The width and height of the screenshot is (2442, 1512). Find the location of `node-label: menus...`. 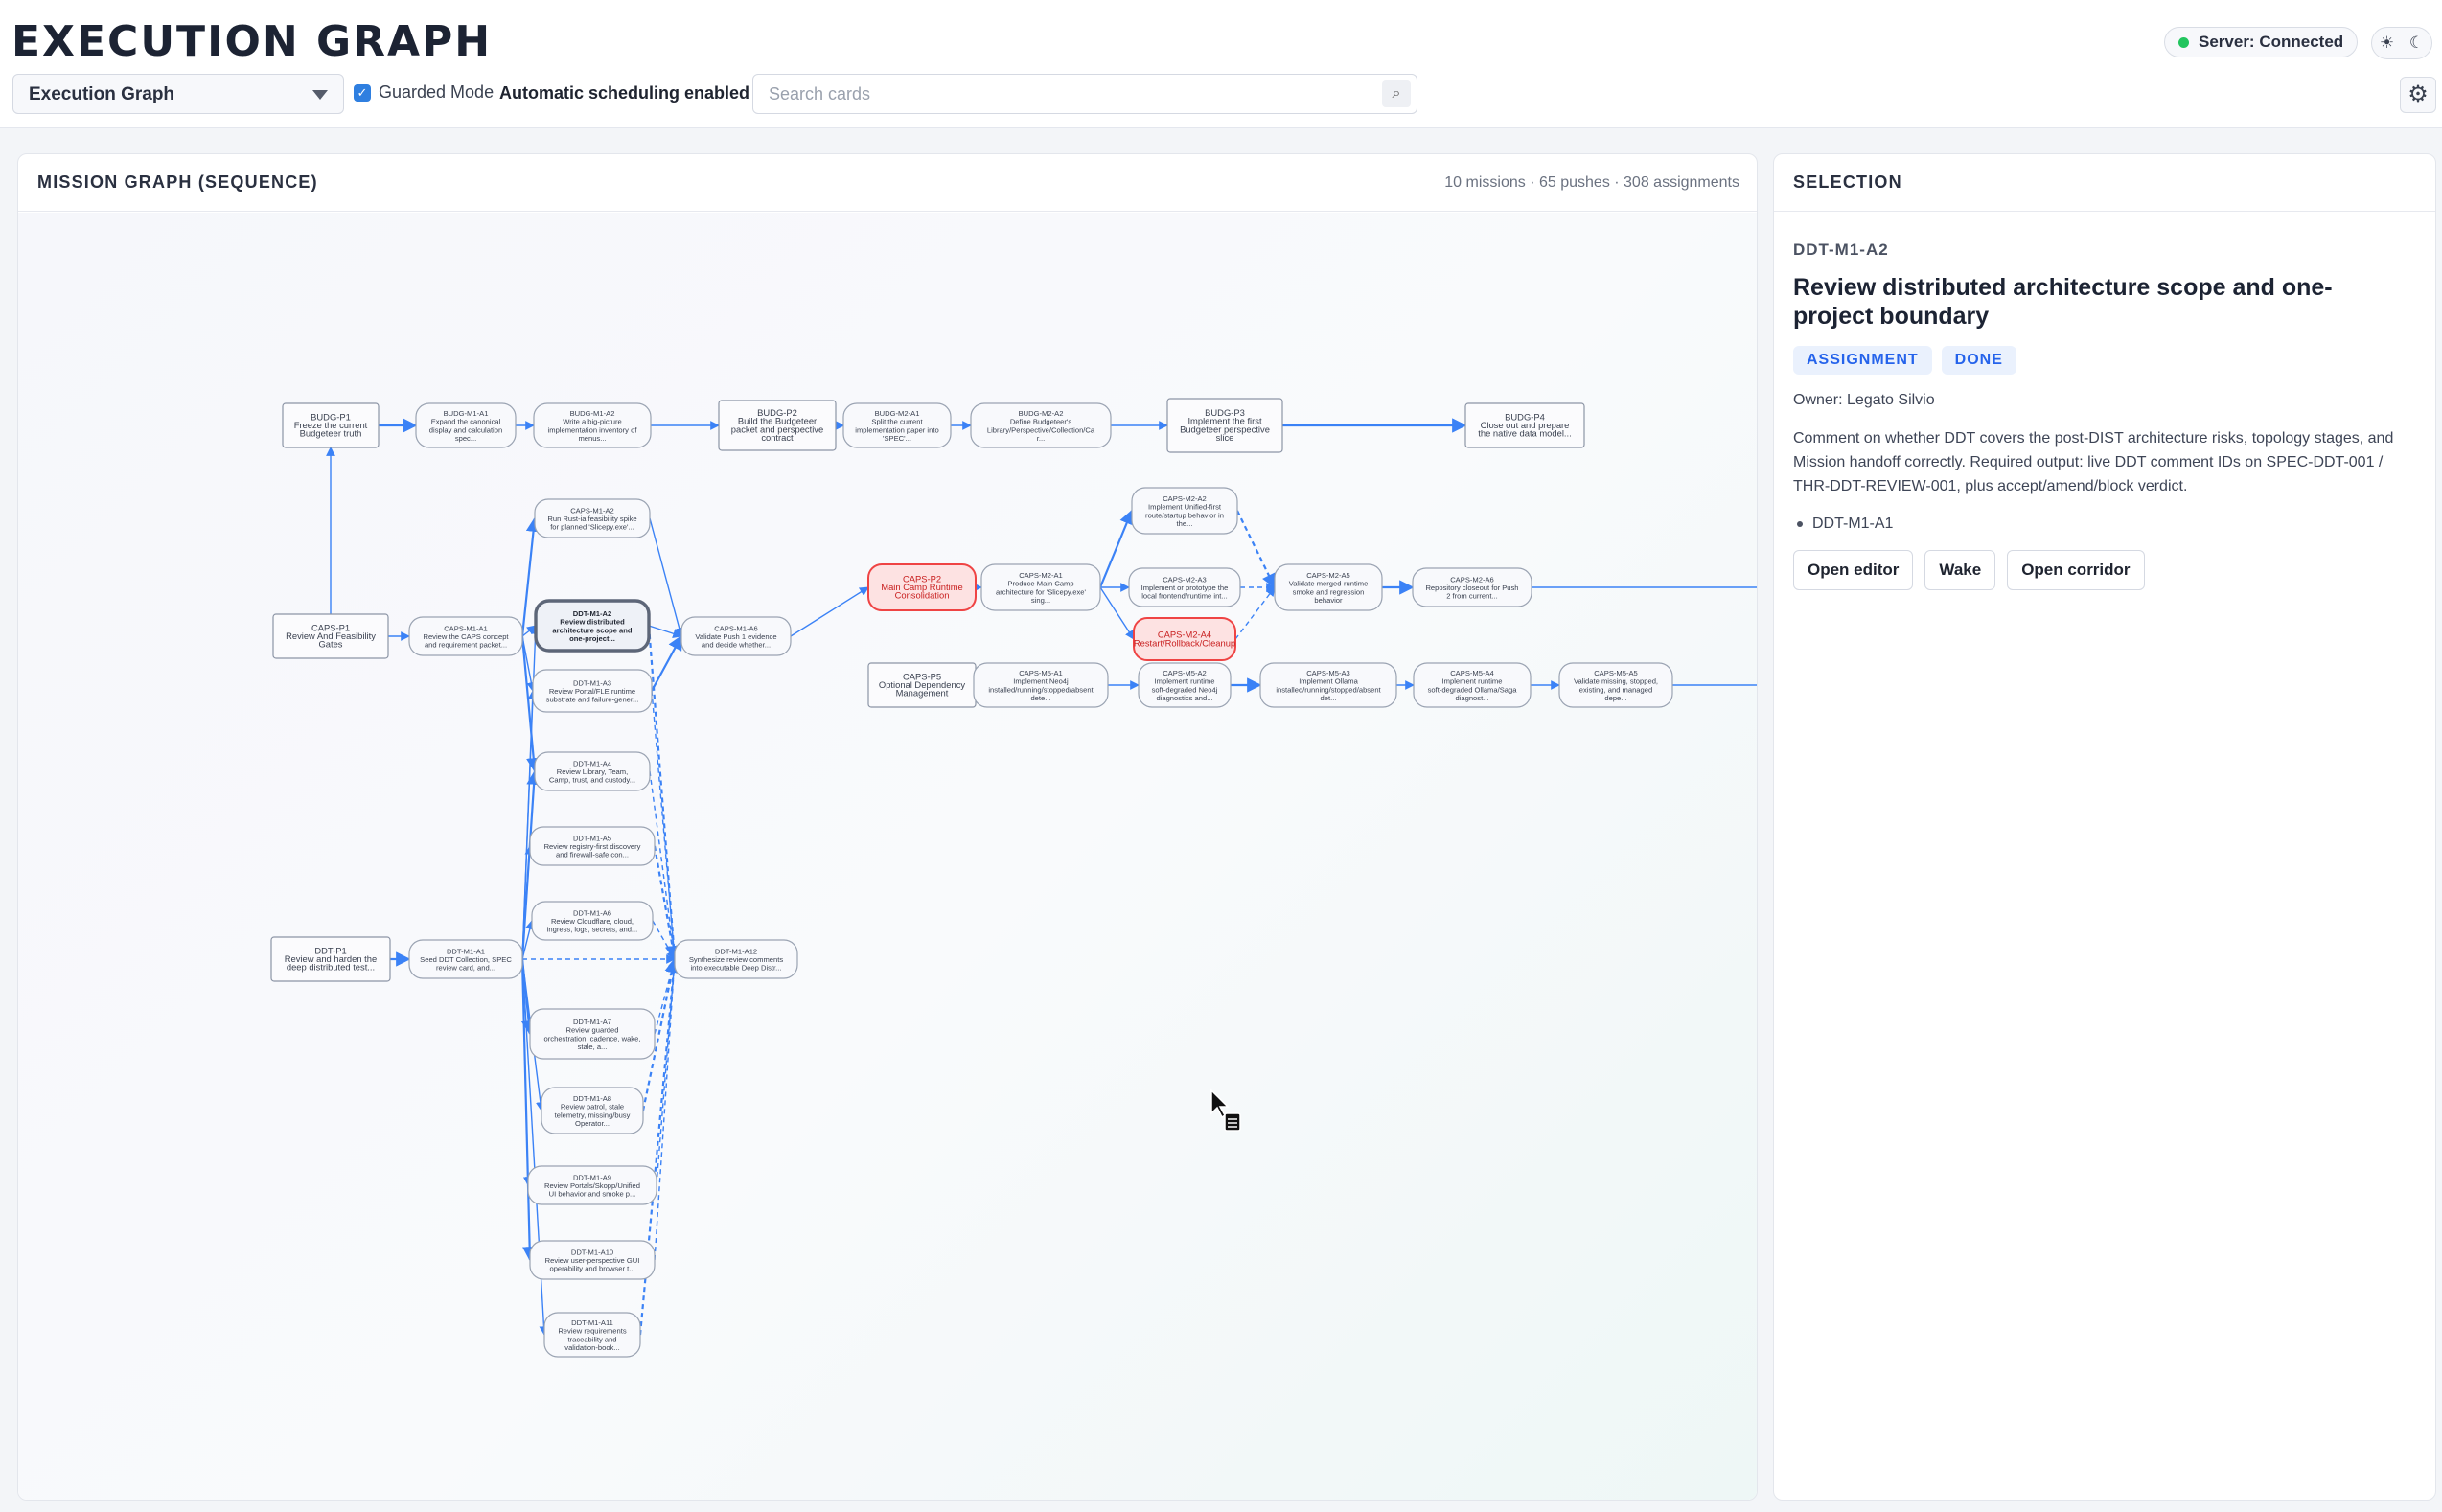

node-label: menus... is located at coordinates (592, 439).